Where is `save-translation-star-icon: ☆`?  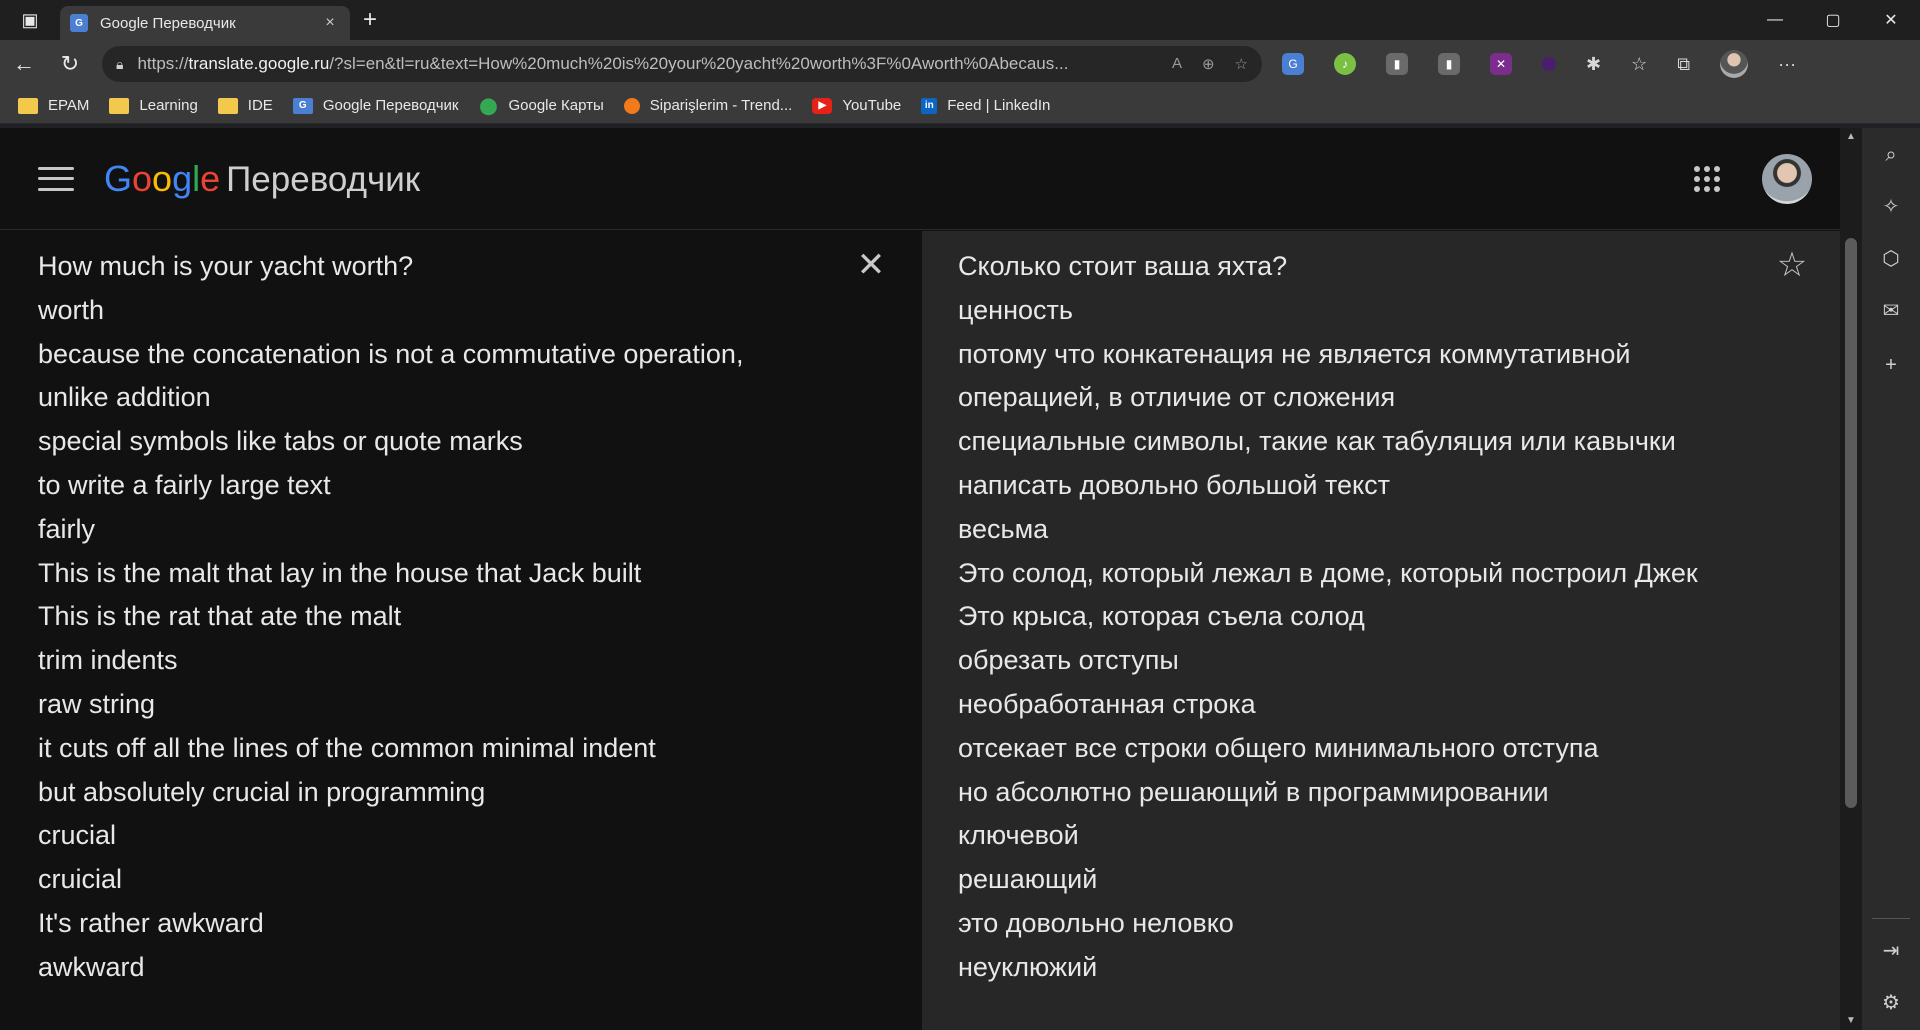 save-translation-star-icon: ☆ is located at coordinates (1792, 265).